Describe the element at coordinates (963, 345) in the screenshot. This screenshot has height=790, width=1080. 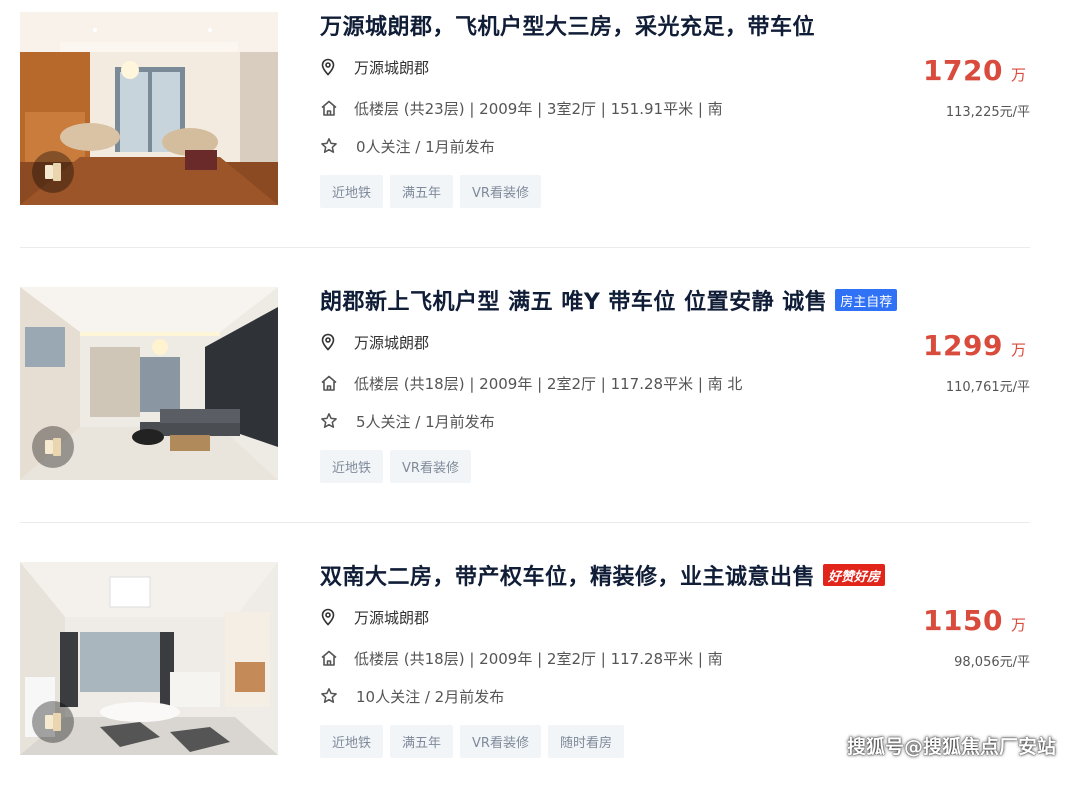
I see `price-value: 1299` at that location.